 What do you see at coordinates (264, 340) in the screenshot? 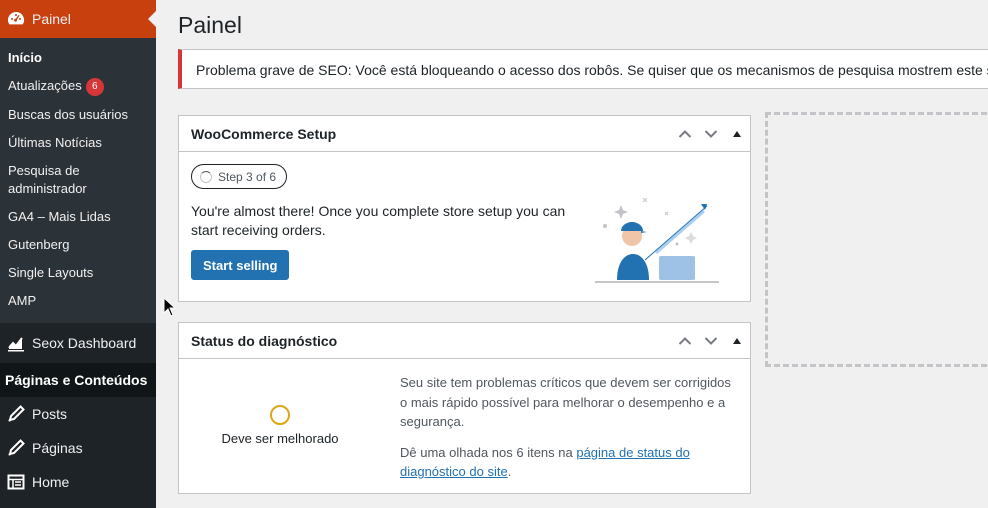
I see `widget-title: Status do diagnóstico` at bounding box center [264, 340].